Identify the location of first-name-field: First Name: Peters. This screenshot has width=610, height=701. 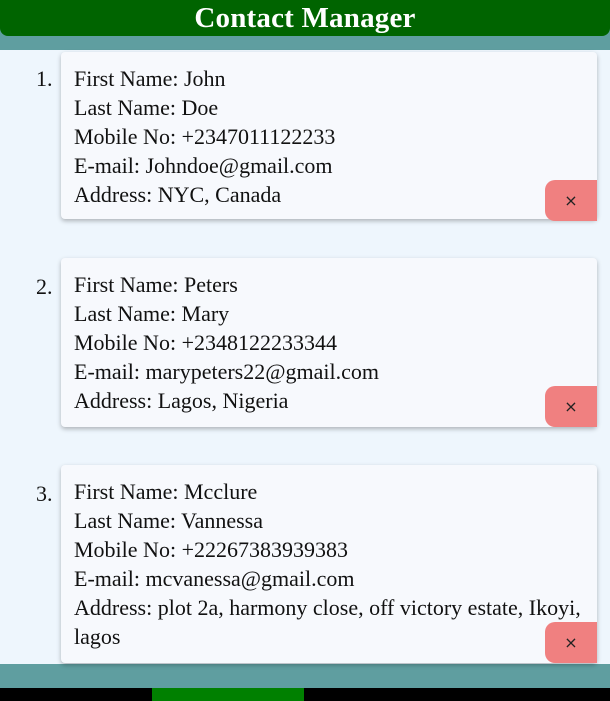
(329, 284).